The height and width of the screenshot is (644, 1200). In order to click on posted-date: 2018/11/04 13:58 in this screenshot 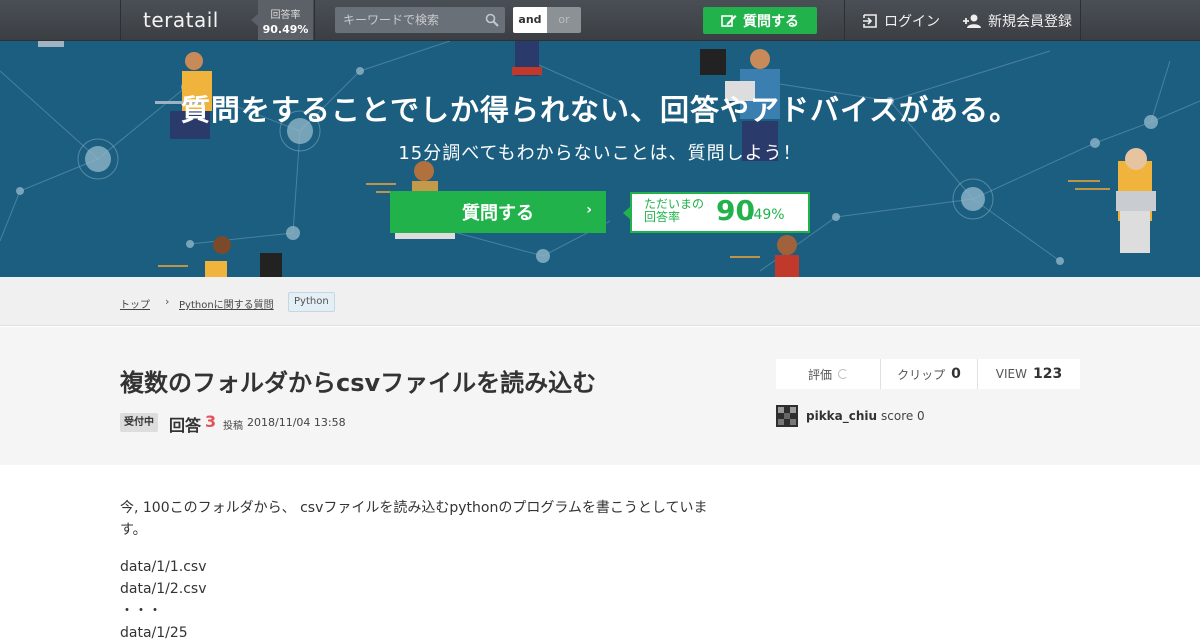, I will do `click(296, 422)`.